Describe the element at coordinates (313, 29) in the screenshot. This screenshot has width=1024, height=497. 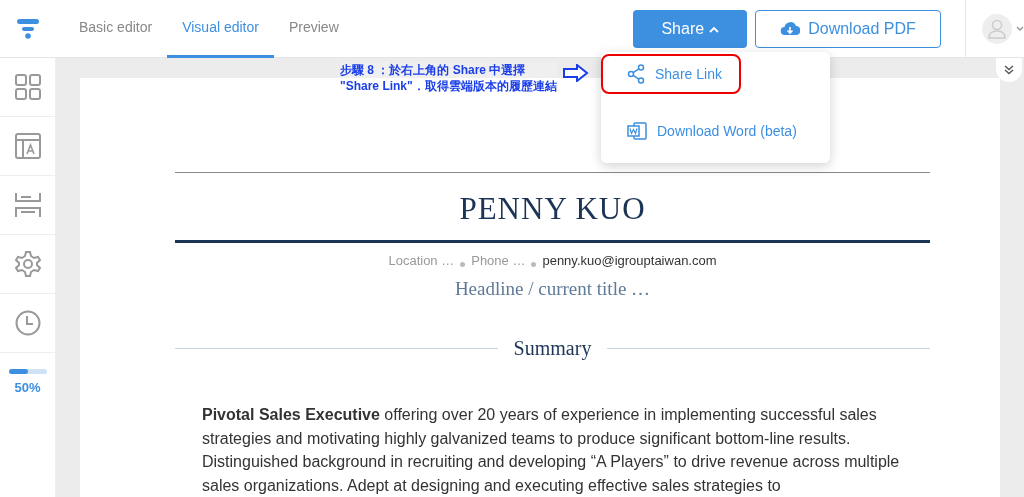
I see `editor-tab: Preview` at that location.